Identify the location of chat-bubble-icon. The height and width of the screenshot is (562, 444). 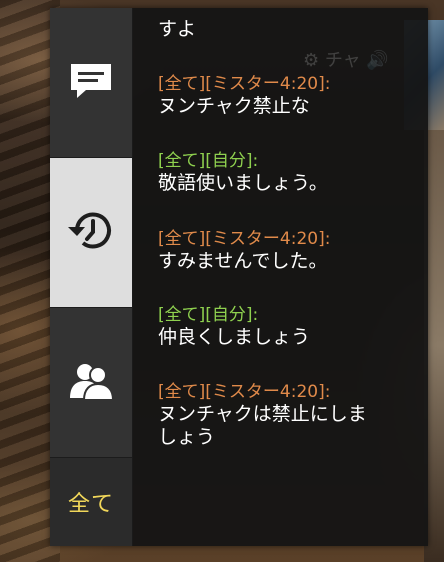
(91, 83).